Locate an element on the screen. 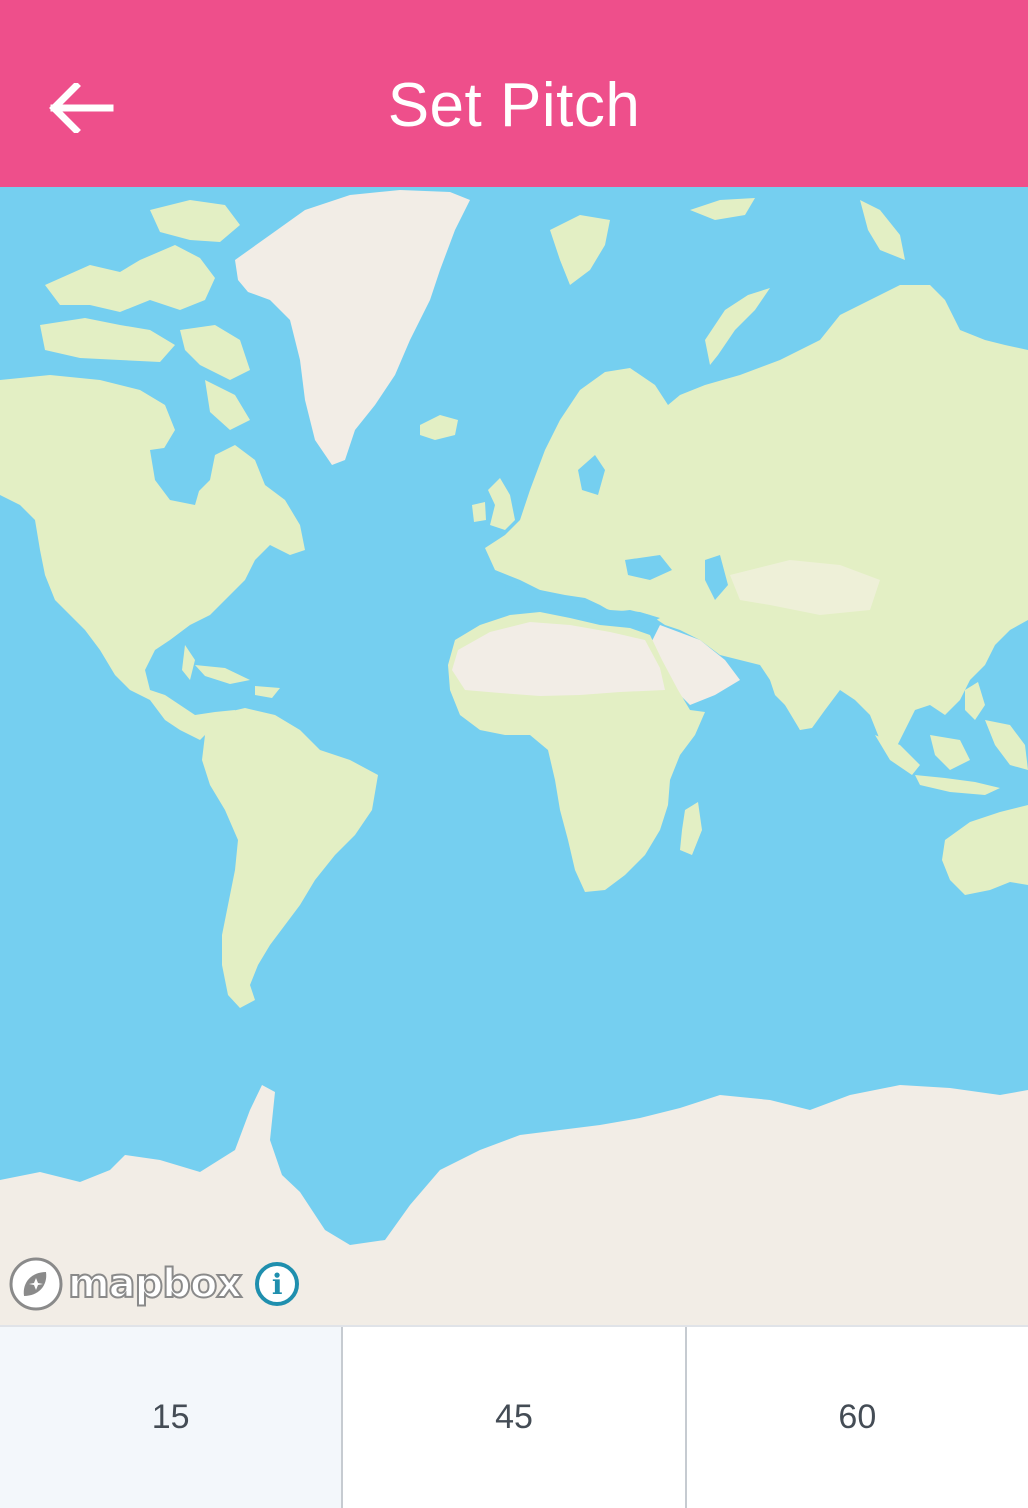 Image resolution: width=1028 pixels, height=1508 pixels. mapbox-logo-icon is located at coordinates (36, 1284).